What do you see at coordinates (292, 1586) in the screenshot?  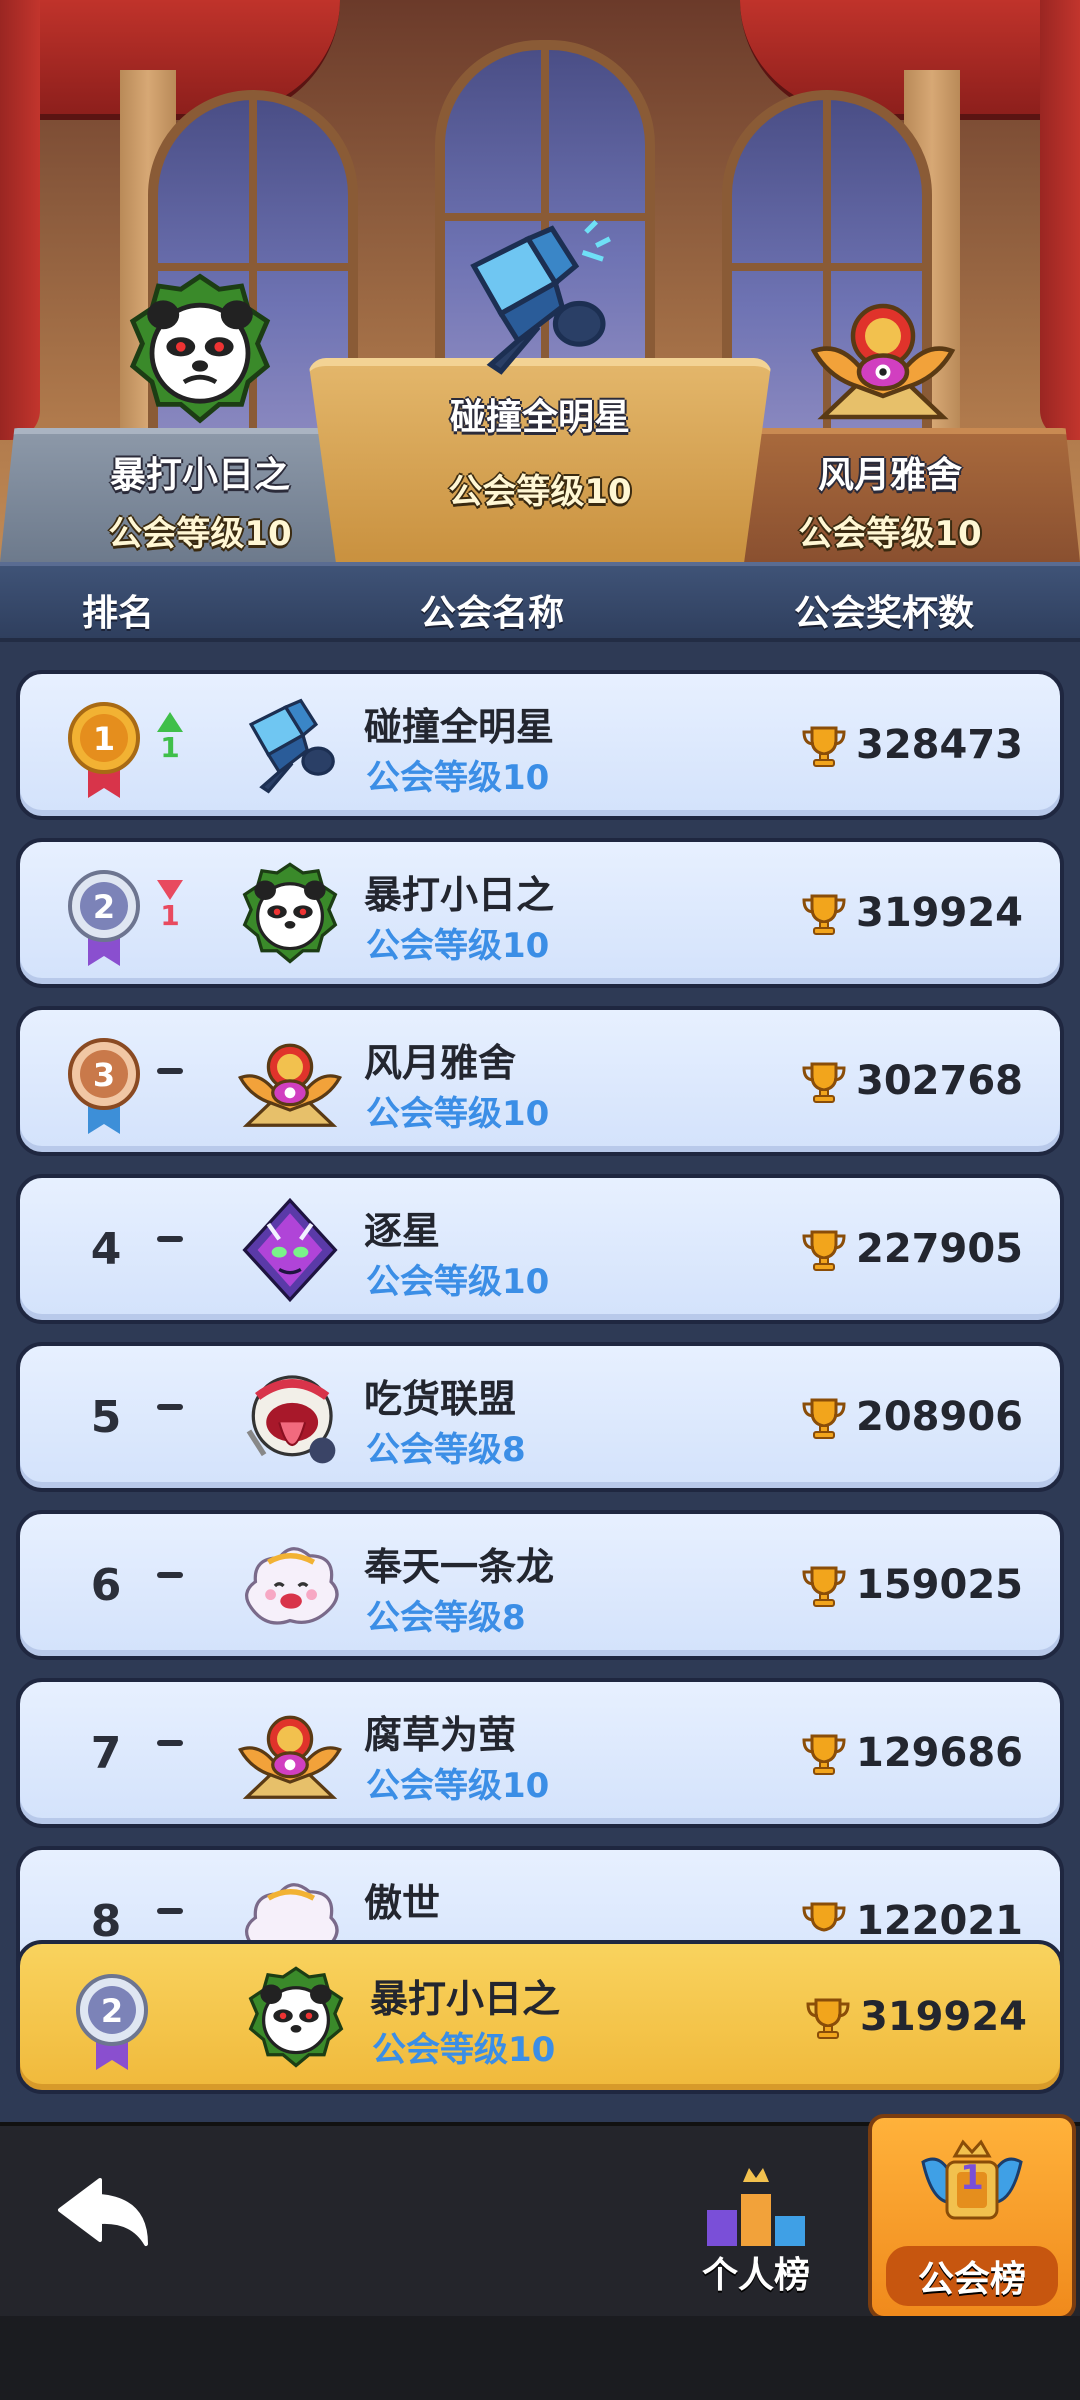 I see `cloud-character-emblem` at bounding box center [292, 1586].